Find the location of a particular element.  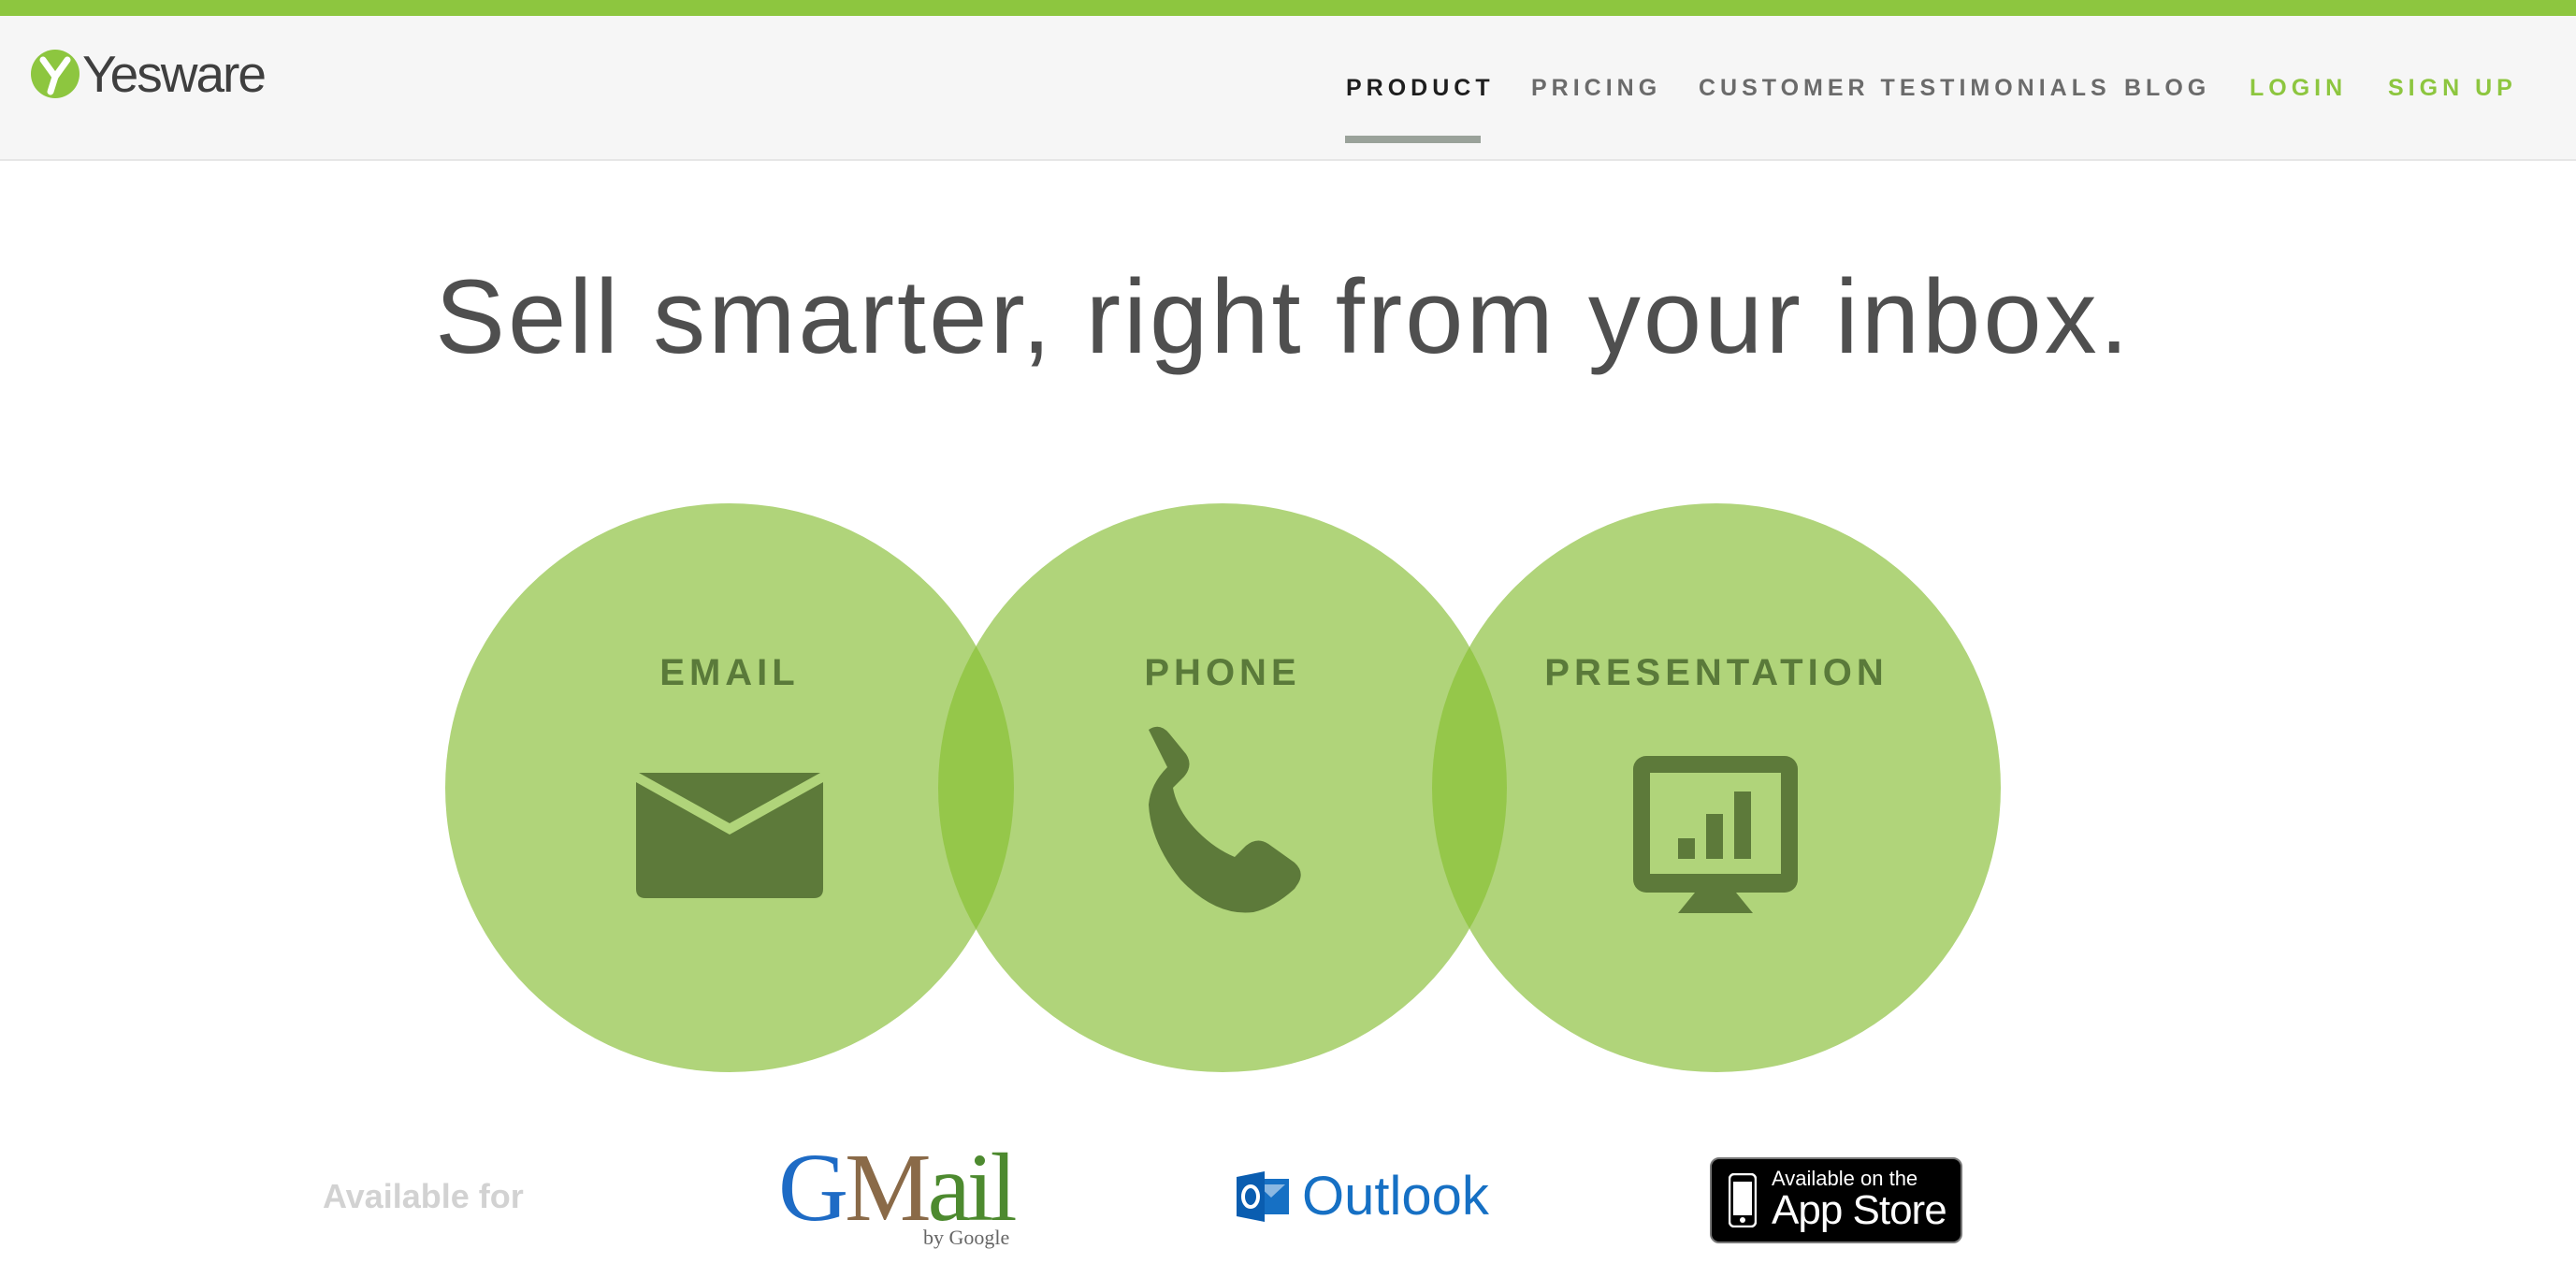

monitor-chart-icon is located at coordinates (1716, 835).